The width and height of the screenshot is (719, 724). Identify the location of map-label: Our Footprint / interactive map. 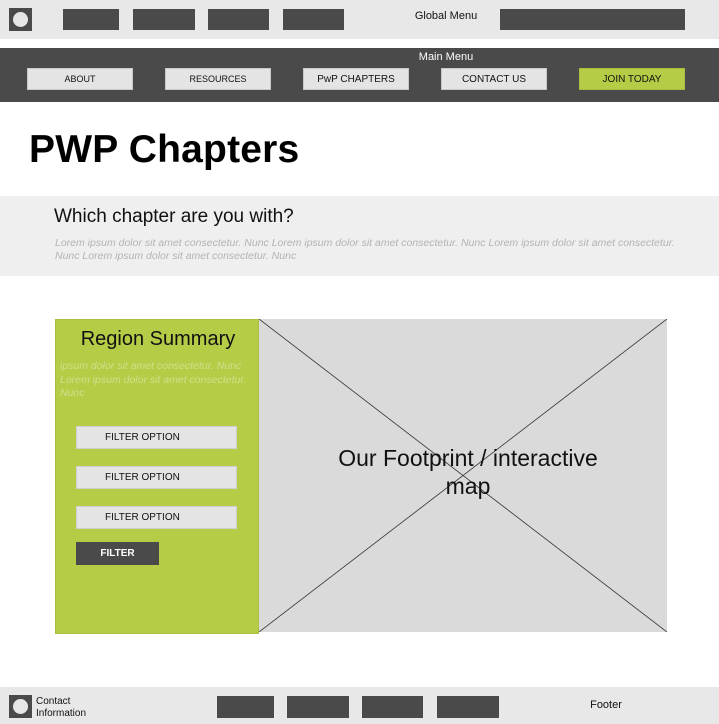
(468, 472).